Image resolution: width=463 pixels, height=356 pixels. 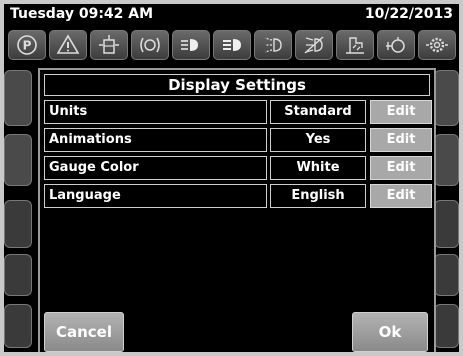 What do you see at coordinates (390, 332) in the screenshot?
I see `ok-button: Ok` at bounding box center [390, 332].